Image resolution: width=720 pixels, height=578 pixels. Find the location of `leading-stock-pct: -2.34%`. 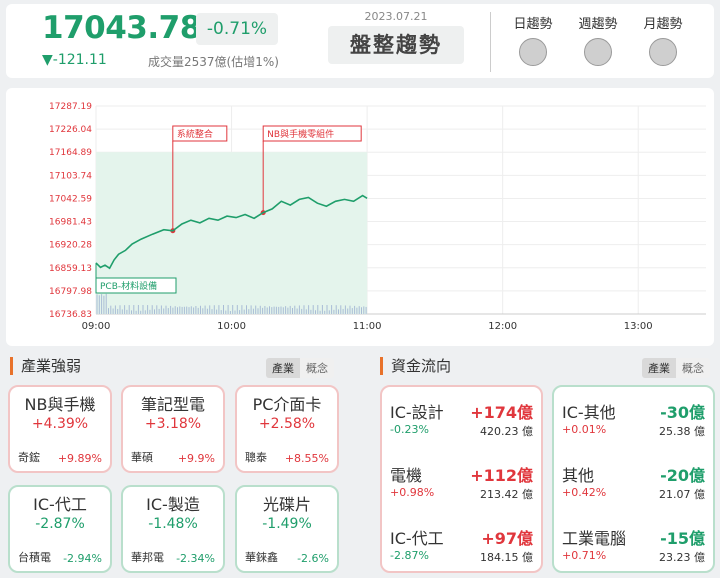

leading-stock-pct: -2.34% is located at coordinates (195, 558).